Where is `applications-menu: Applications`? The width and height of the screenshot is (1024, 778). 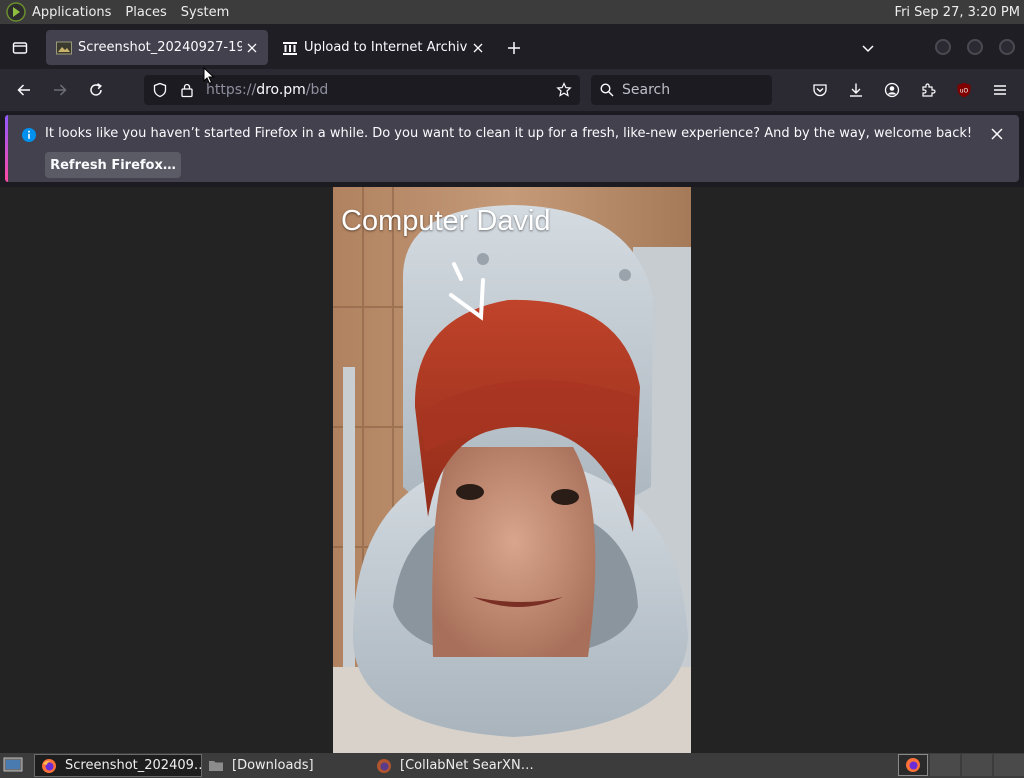 applications-menu: Applications is located at coordinates (59, 12).